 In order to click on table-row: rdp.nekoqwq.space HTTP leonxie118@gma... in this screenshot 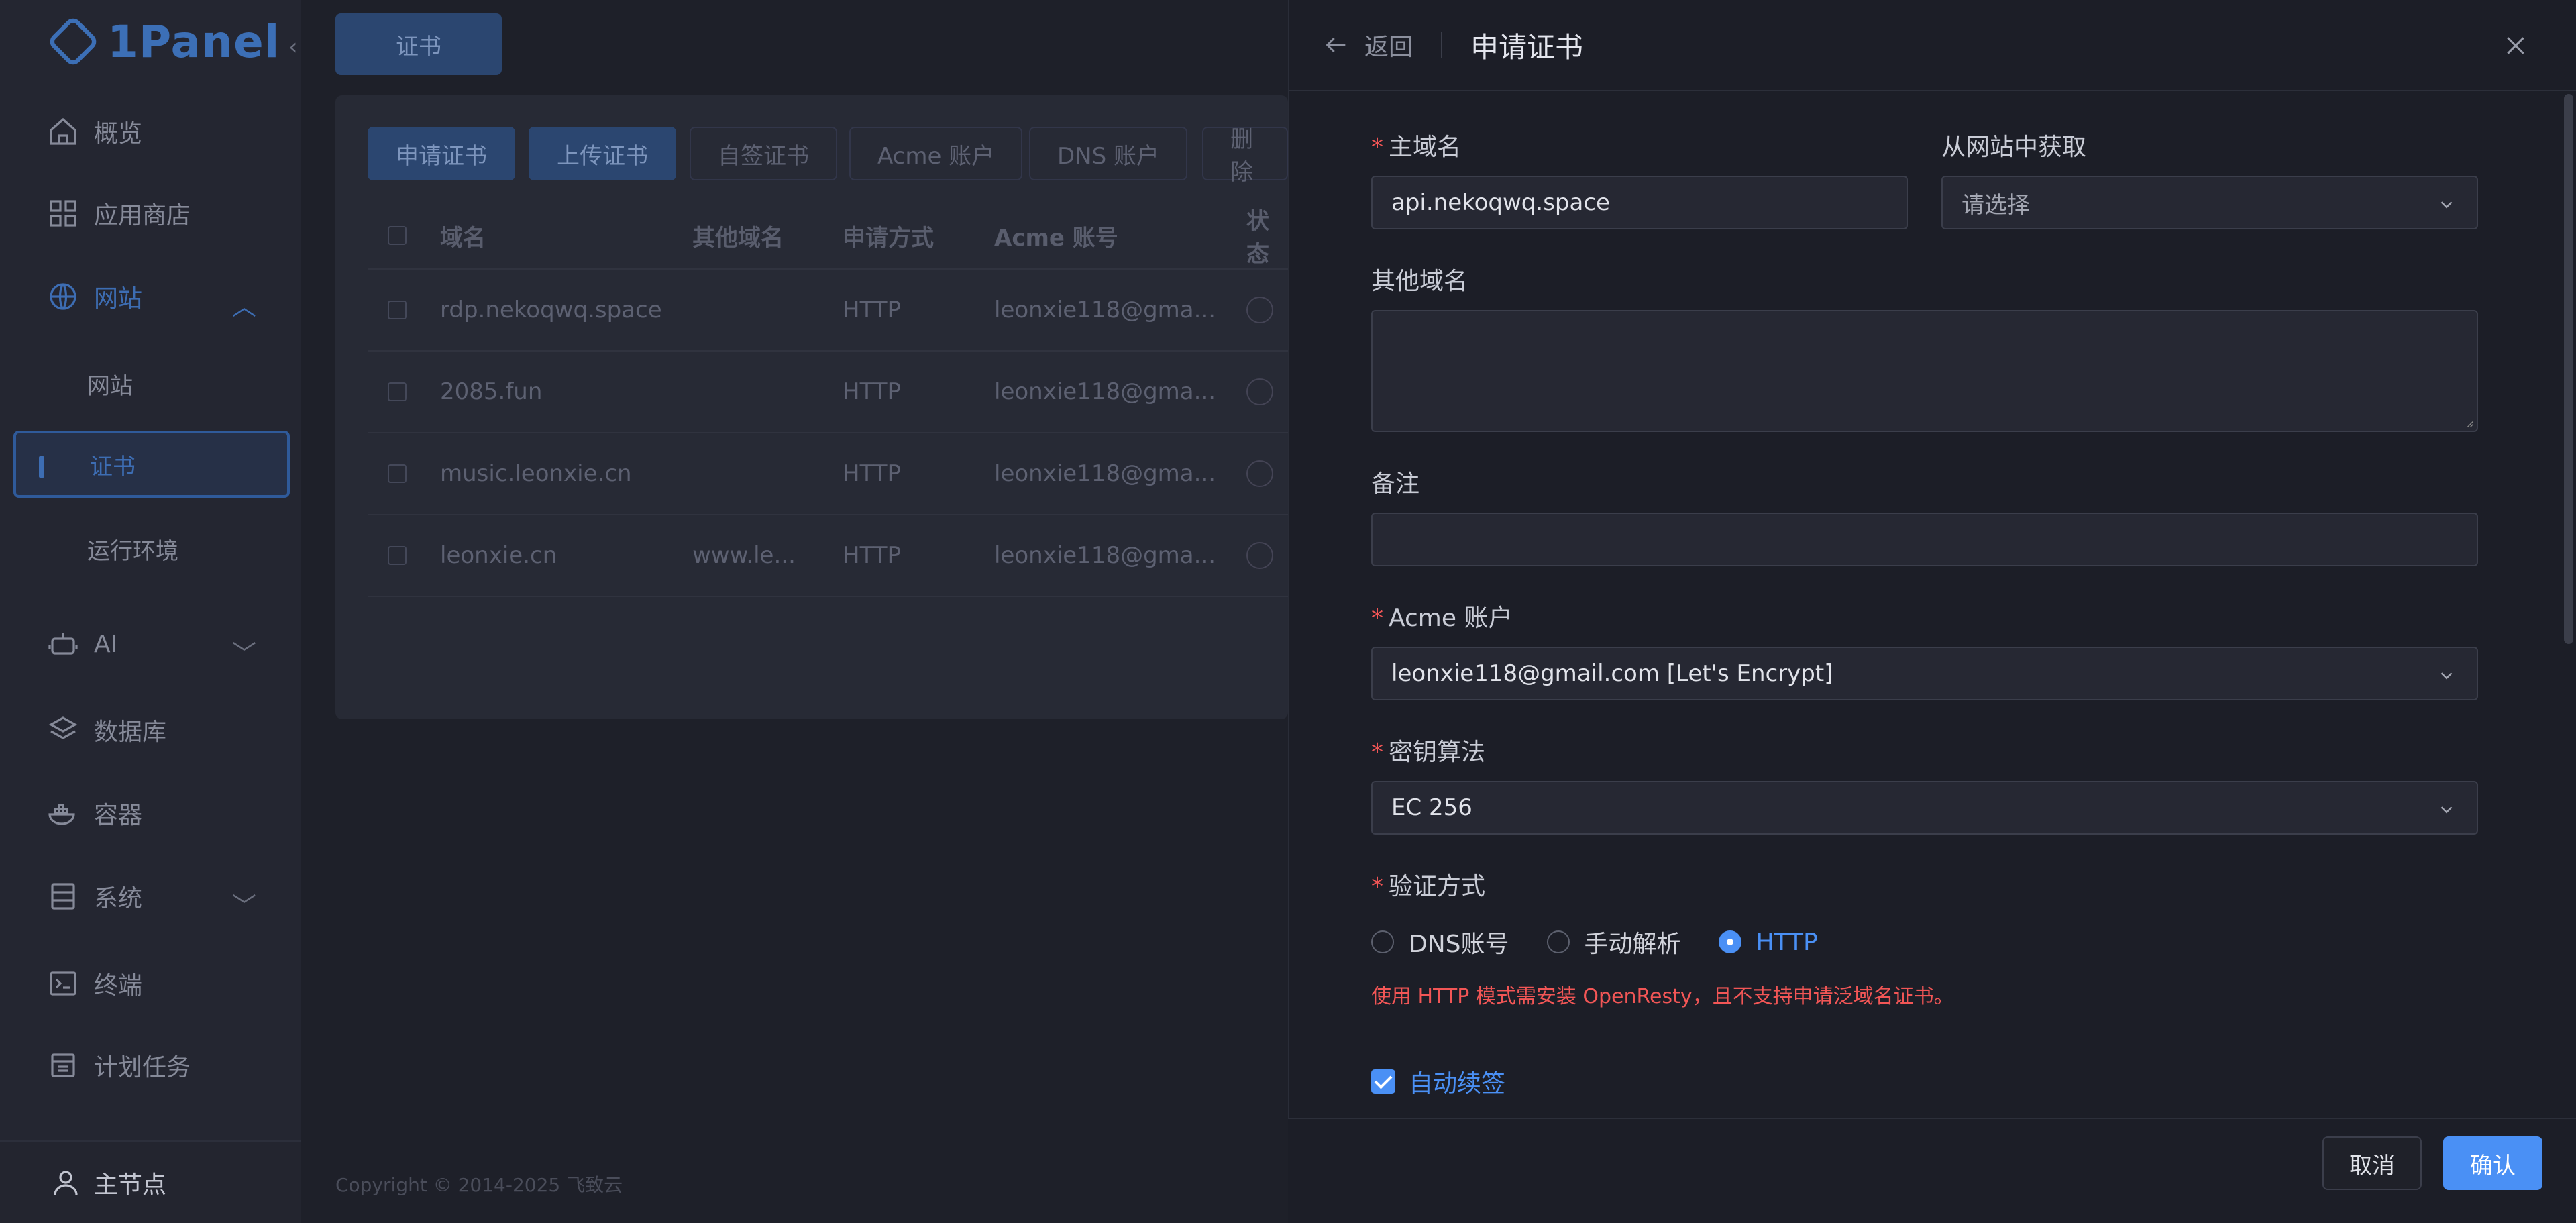, I will do `click(828, 311)`.